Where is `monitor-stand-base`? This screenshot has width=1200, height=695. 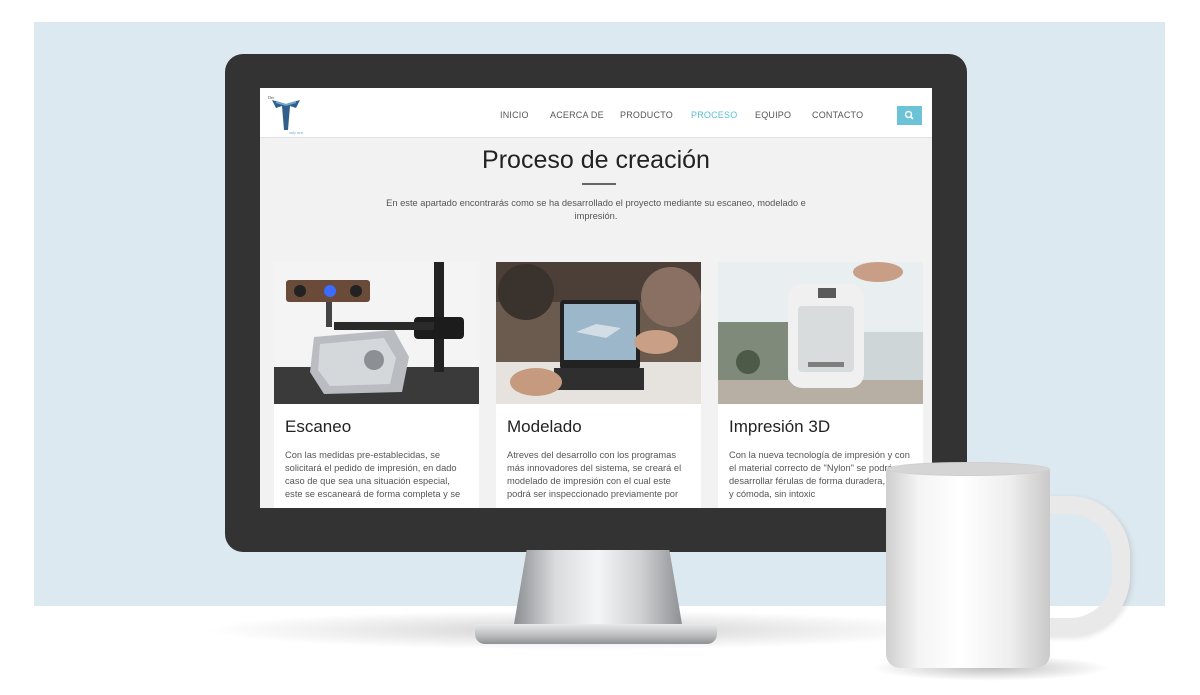
monitor-stand-base is located at coordinates (596, 634).